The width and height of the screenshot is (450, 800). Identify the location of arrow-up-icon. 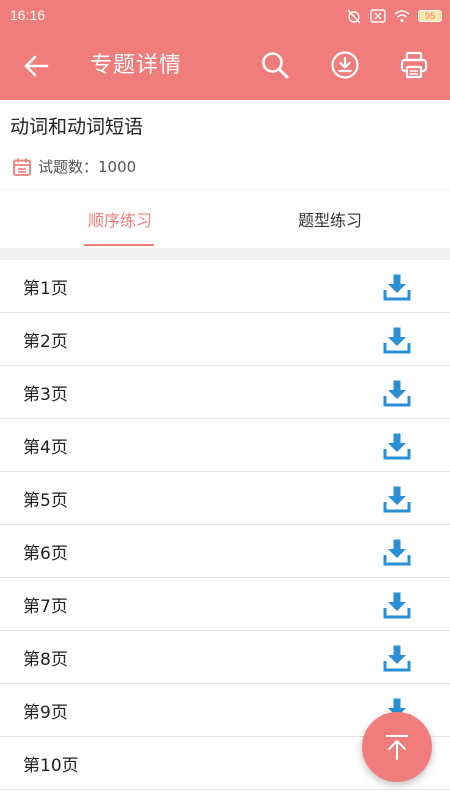
(397, 747).